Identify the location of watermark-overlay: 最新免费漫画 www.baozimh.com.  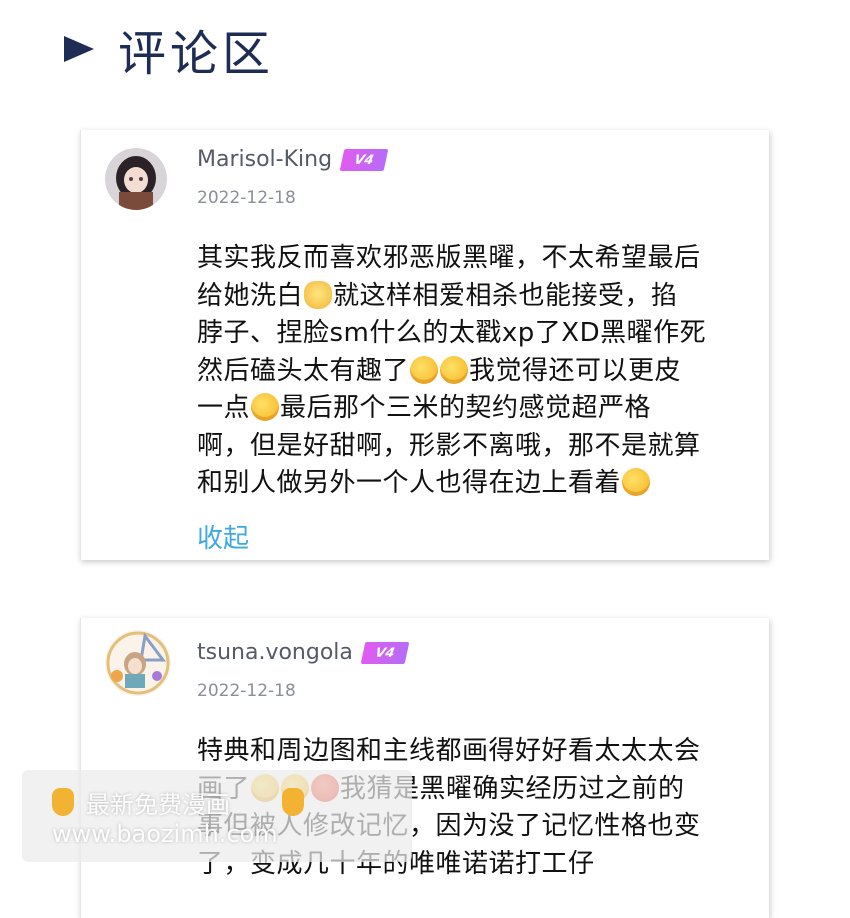
(217, 816).